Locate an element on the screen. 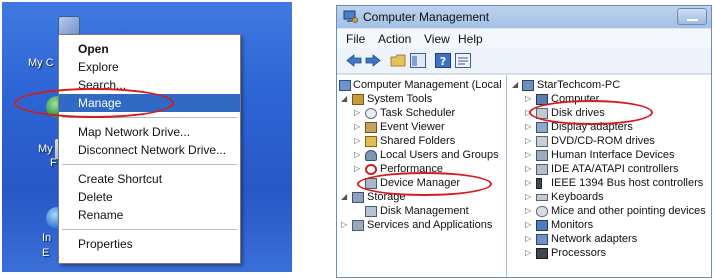 The image size is (714, 280). properties-icon is located at coordinates (463, 60).